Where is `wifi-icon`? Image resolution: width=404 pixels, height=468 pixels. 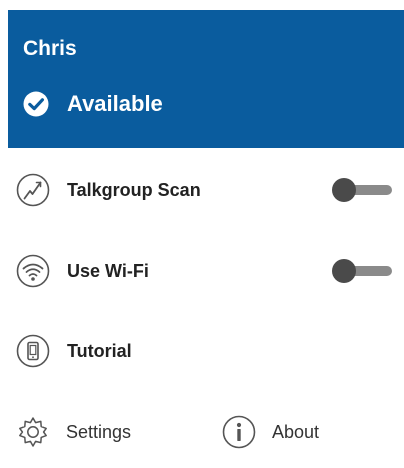 wifi-icon is located at coordinates (33, 271).